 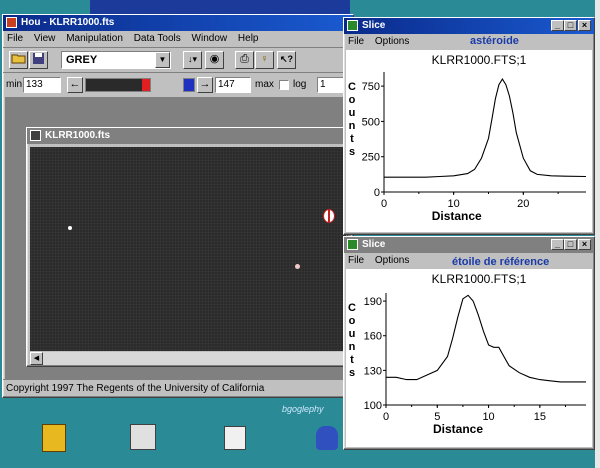 What do you see at coordinates (75, 85) in the screenshot?
I see `arrow-left-icon: ←` at bounding box center [75, 85].